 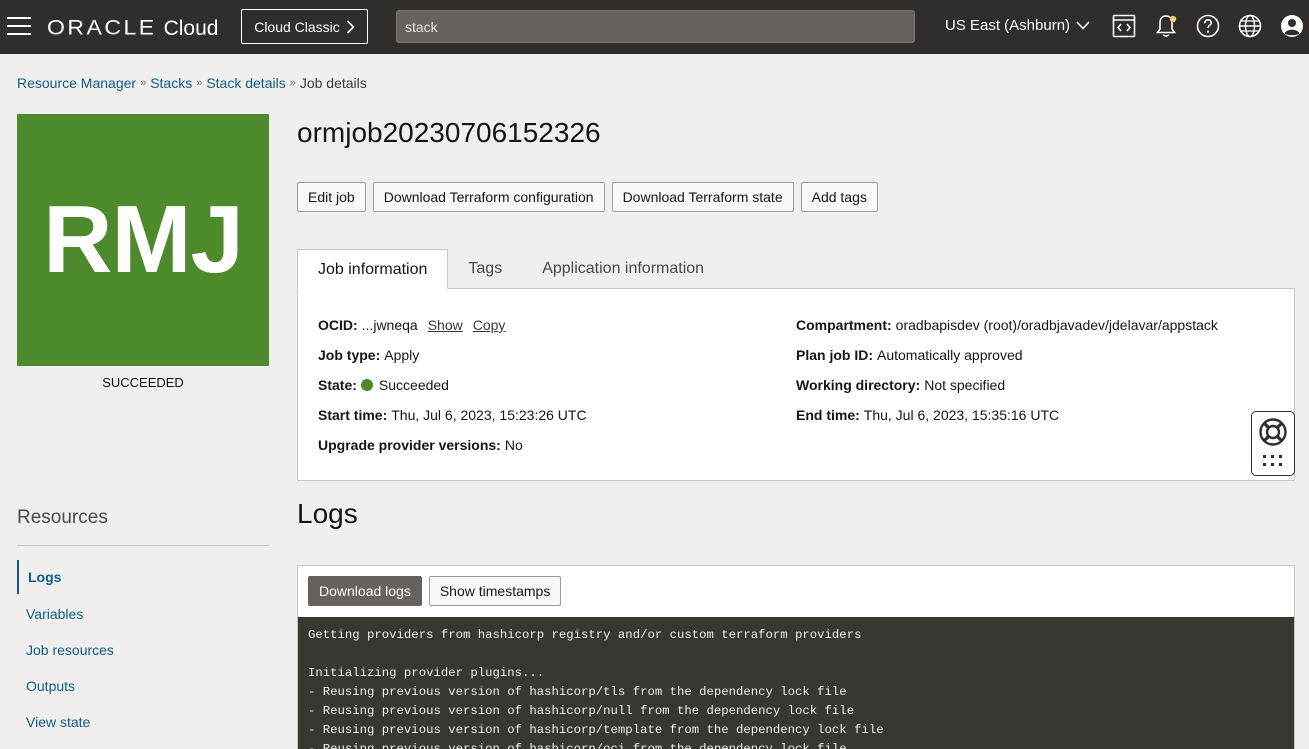 I want to click on page-title: ormjob20230706152326, so click(x=449, y=132).